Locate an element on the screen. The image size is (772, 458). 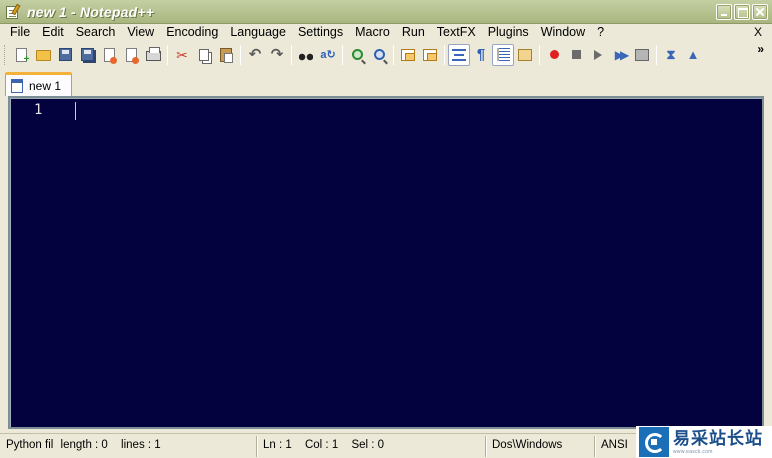
save-macro-icon is located at coordinates (642, 54).